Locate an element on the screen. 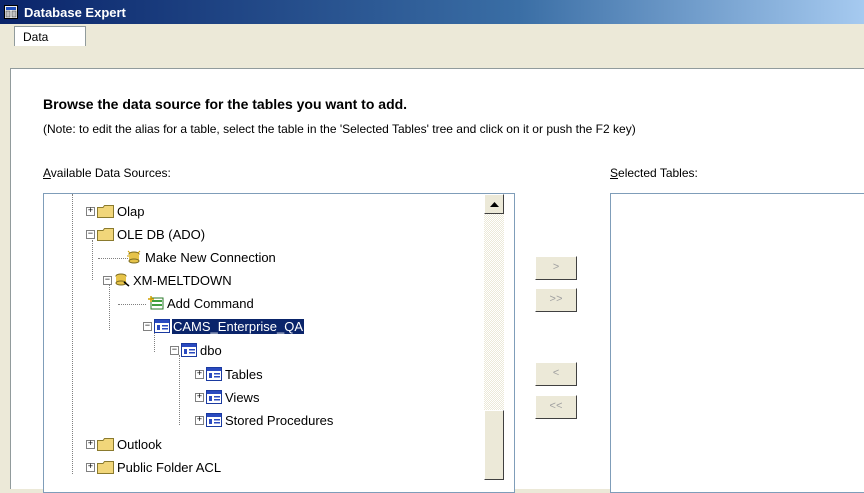 This screenshot has width=864, height=493. tree-item-tables: + Tables is located at coordinates (229, 374).